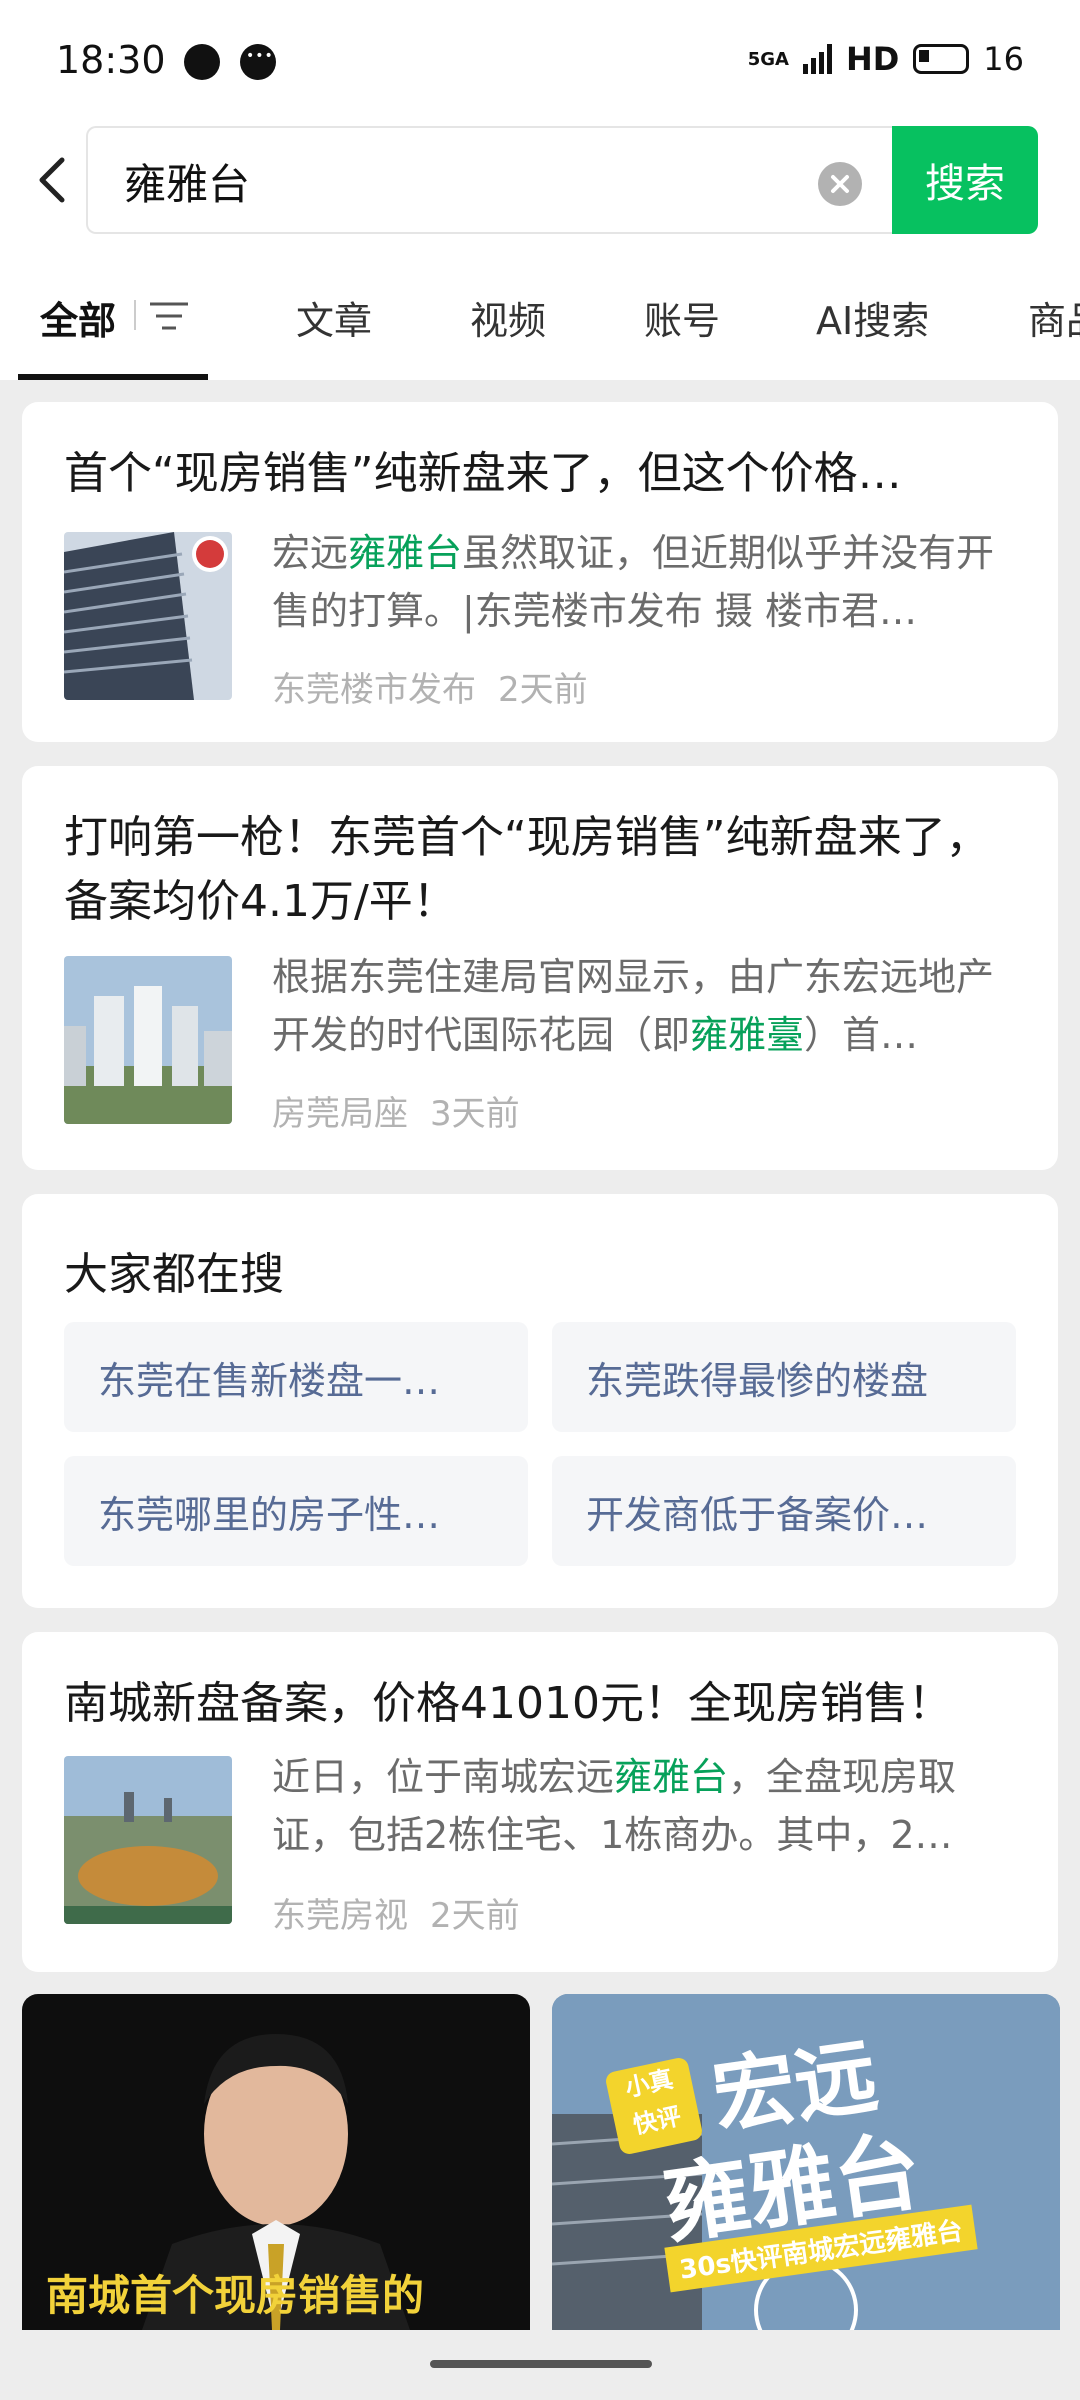  I want to click on home-indicator-area, so click(540, 2365).